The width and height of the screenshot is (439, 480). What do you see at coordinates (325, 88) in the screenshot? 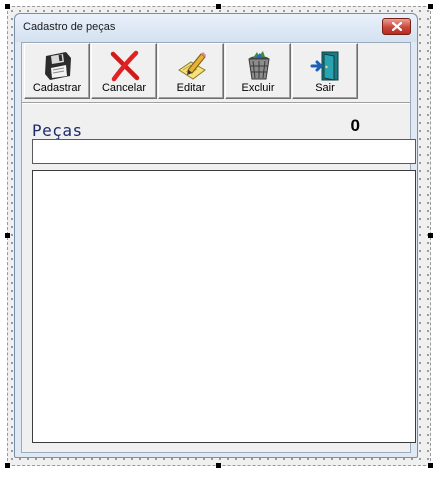
I see `sair-label: Sair` at bounding box center [325, 88].